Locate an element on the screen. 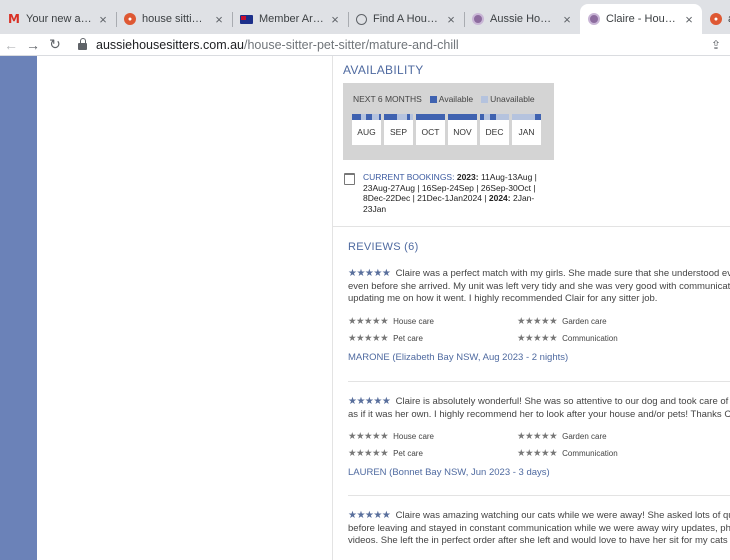 This screenshot has height=560, width=730. tab-title: Member Area | M is located at coordinates (291, 19).